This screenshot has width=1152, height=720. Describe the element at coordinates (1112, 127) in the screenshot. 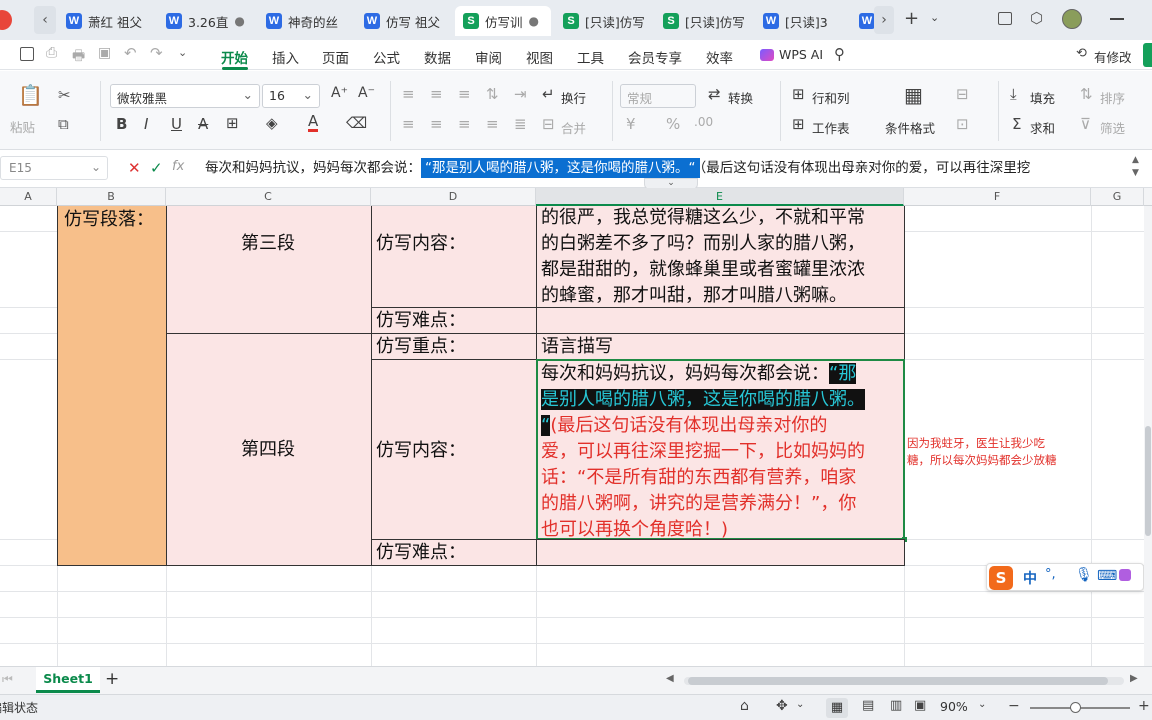

I see `filter-button: 筛选` at that location.